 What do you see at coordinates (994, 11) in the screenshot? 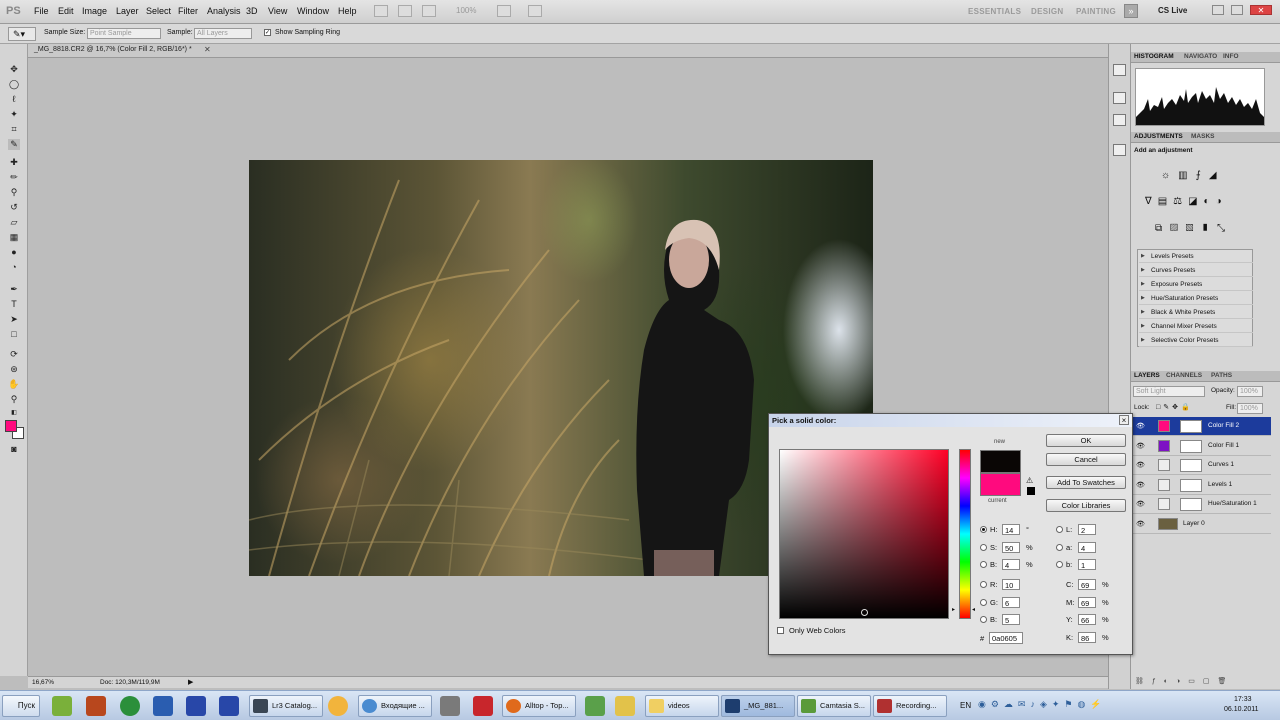
I see `workspace-essentials: ESSENTIALS` at bounding box center [994, 11].